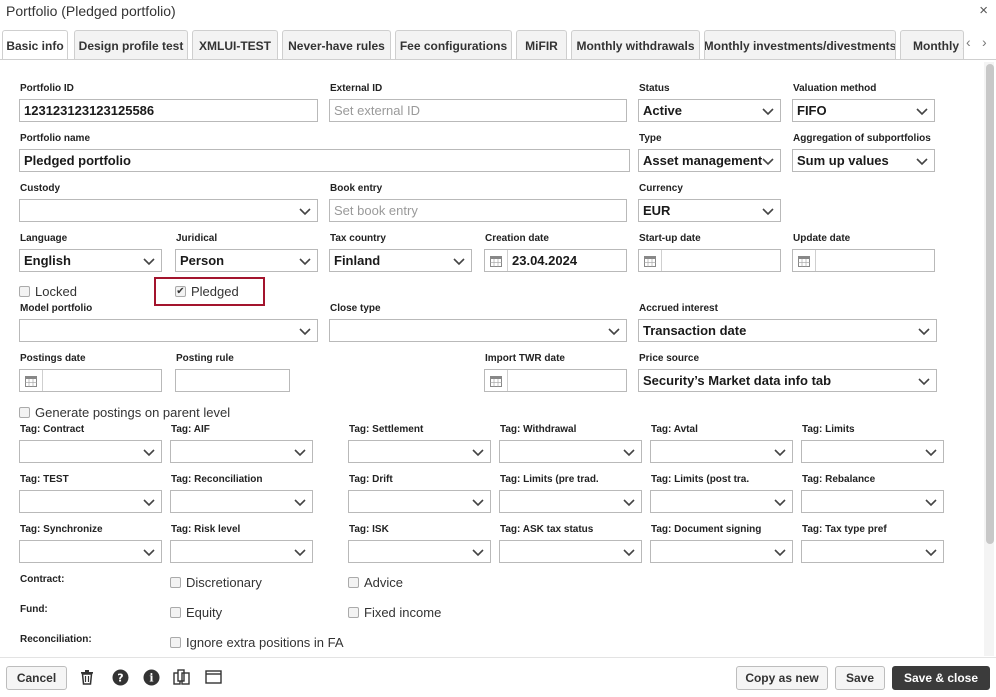  I want to click on postings-date-input, so click(90, 380).